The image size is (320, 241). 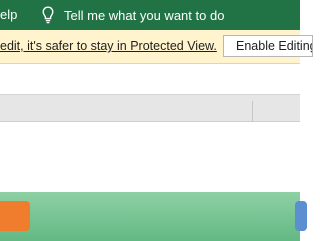 I want to click on lightbulb-icon, so click(x=48, y=15).